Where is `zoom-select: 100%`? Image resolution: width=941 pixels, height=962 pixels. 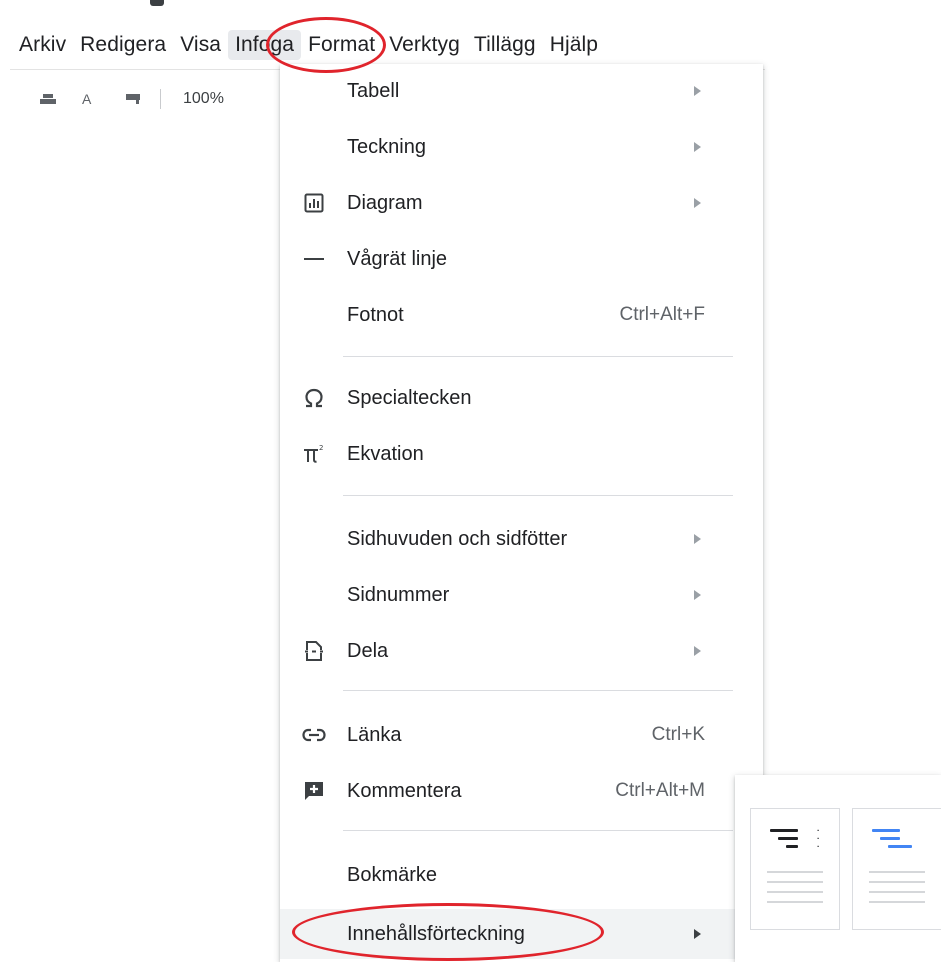 zoom-select: 100% is located at coordinates (208, 99).